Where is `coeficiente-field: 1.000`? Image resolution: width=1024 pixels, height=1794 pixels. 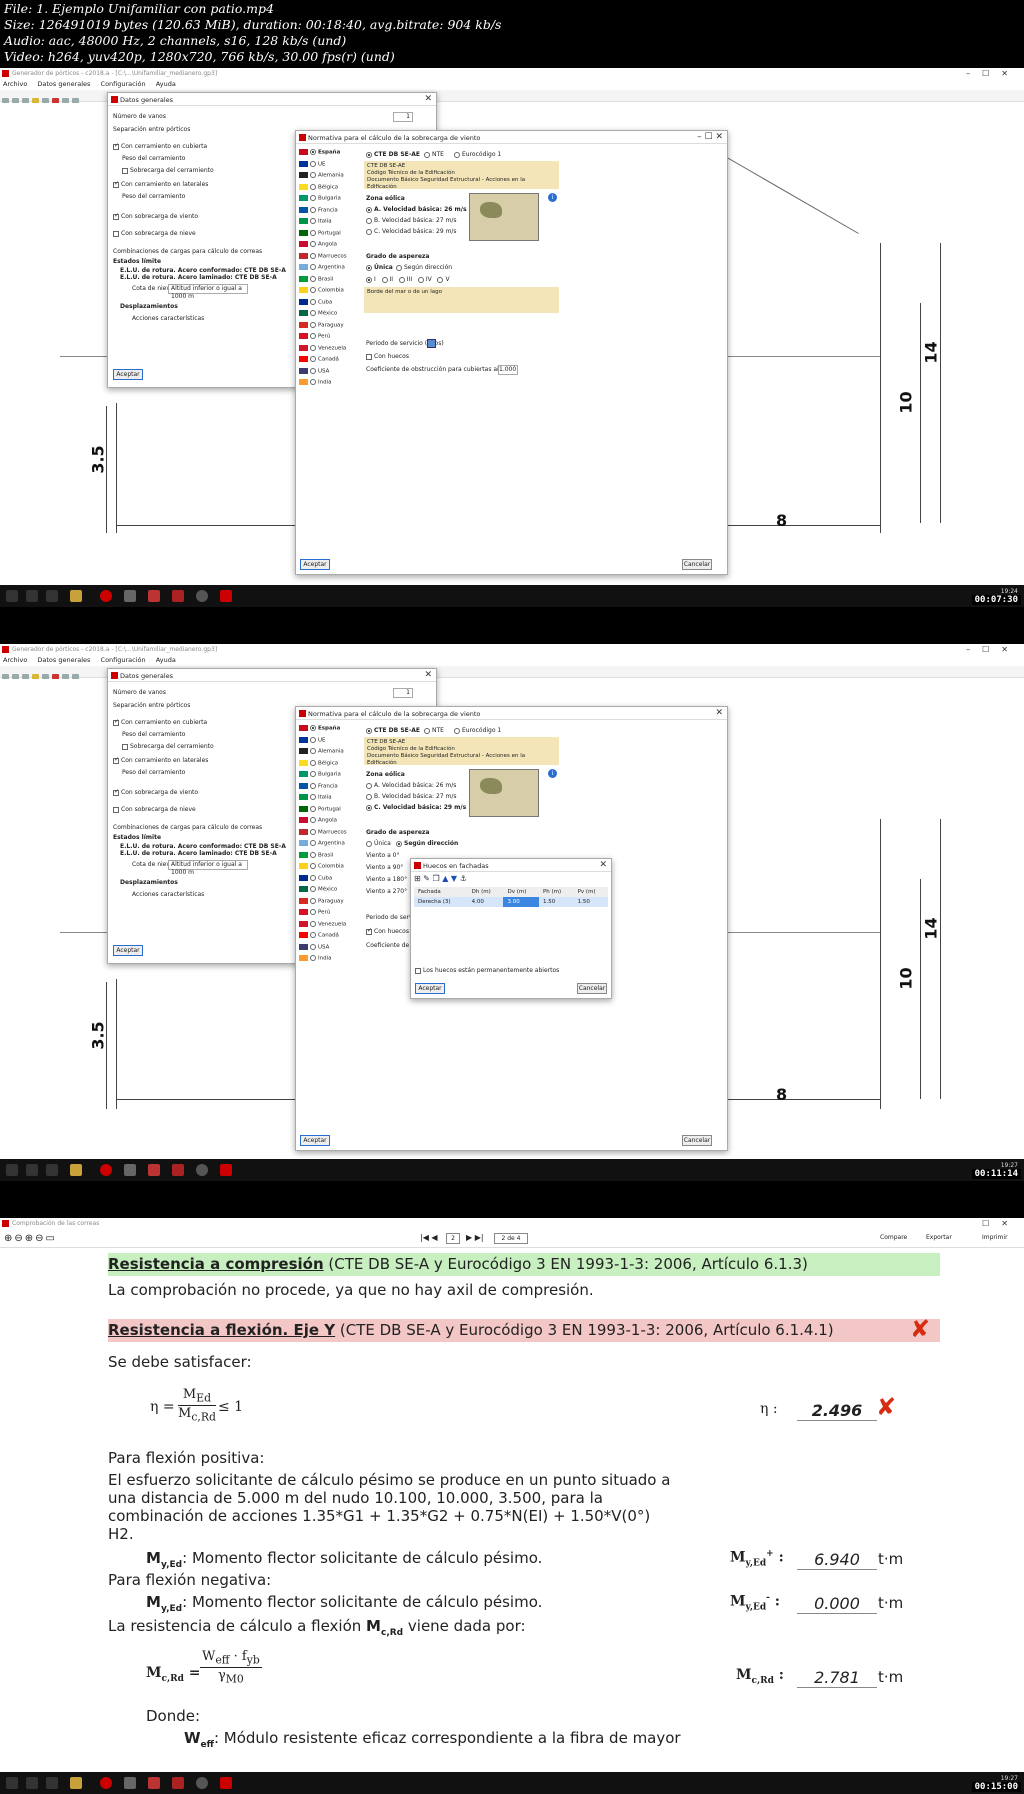 coeficiente-field: 1.000 is located at coordinates (508, 370).